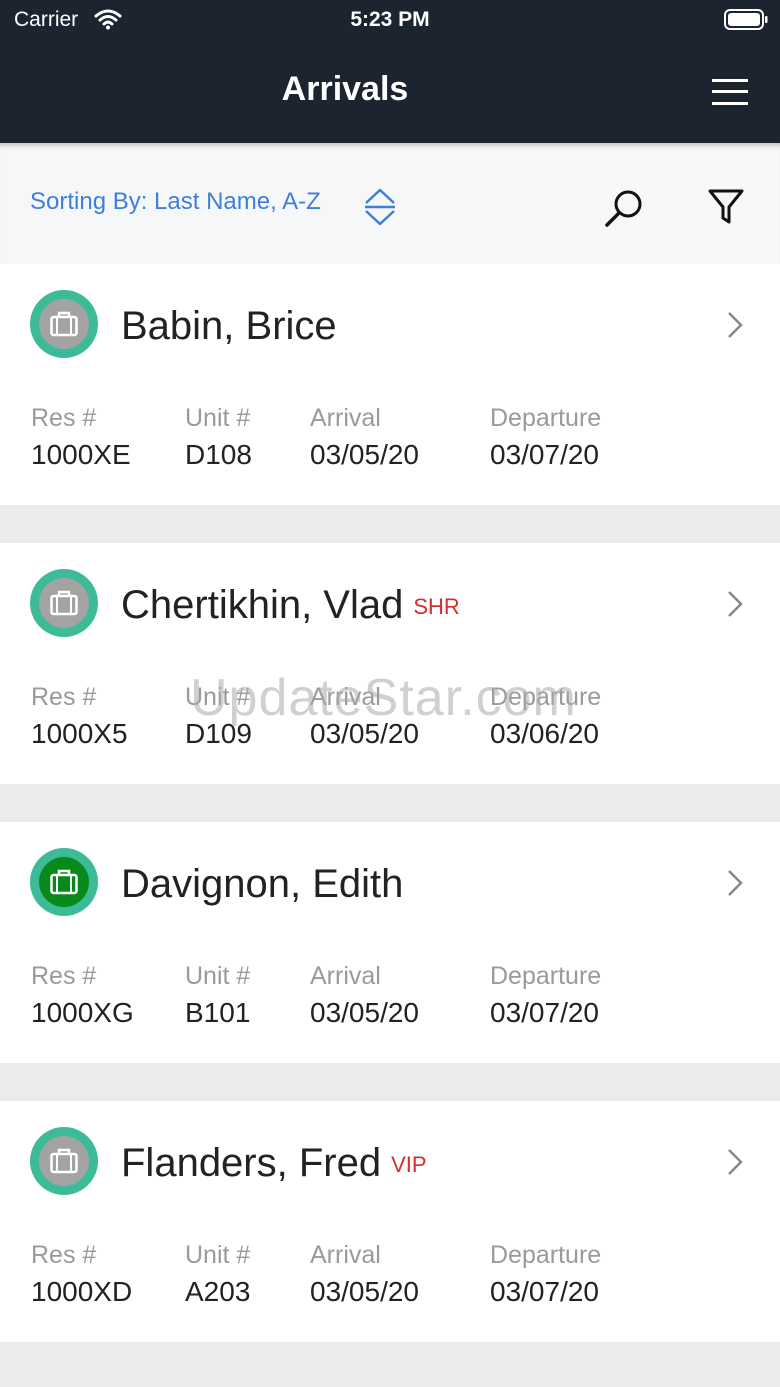 The height and width of the screenshot is (1387, 780). Describe the element at coordinates (726, 207) in the screenshot. I see `filter-icon` at that location.